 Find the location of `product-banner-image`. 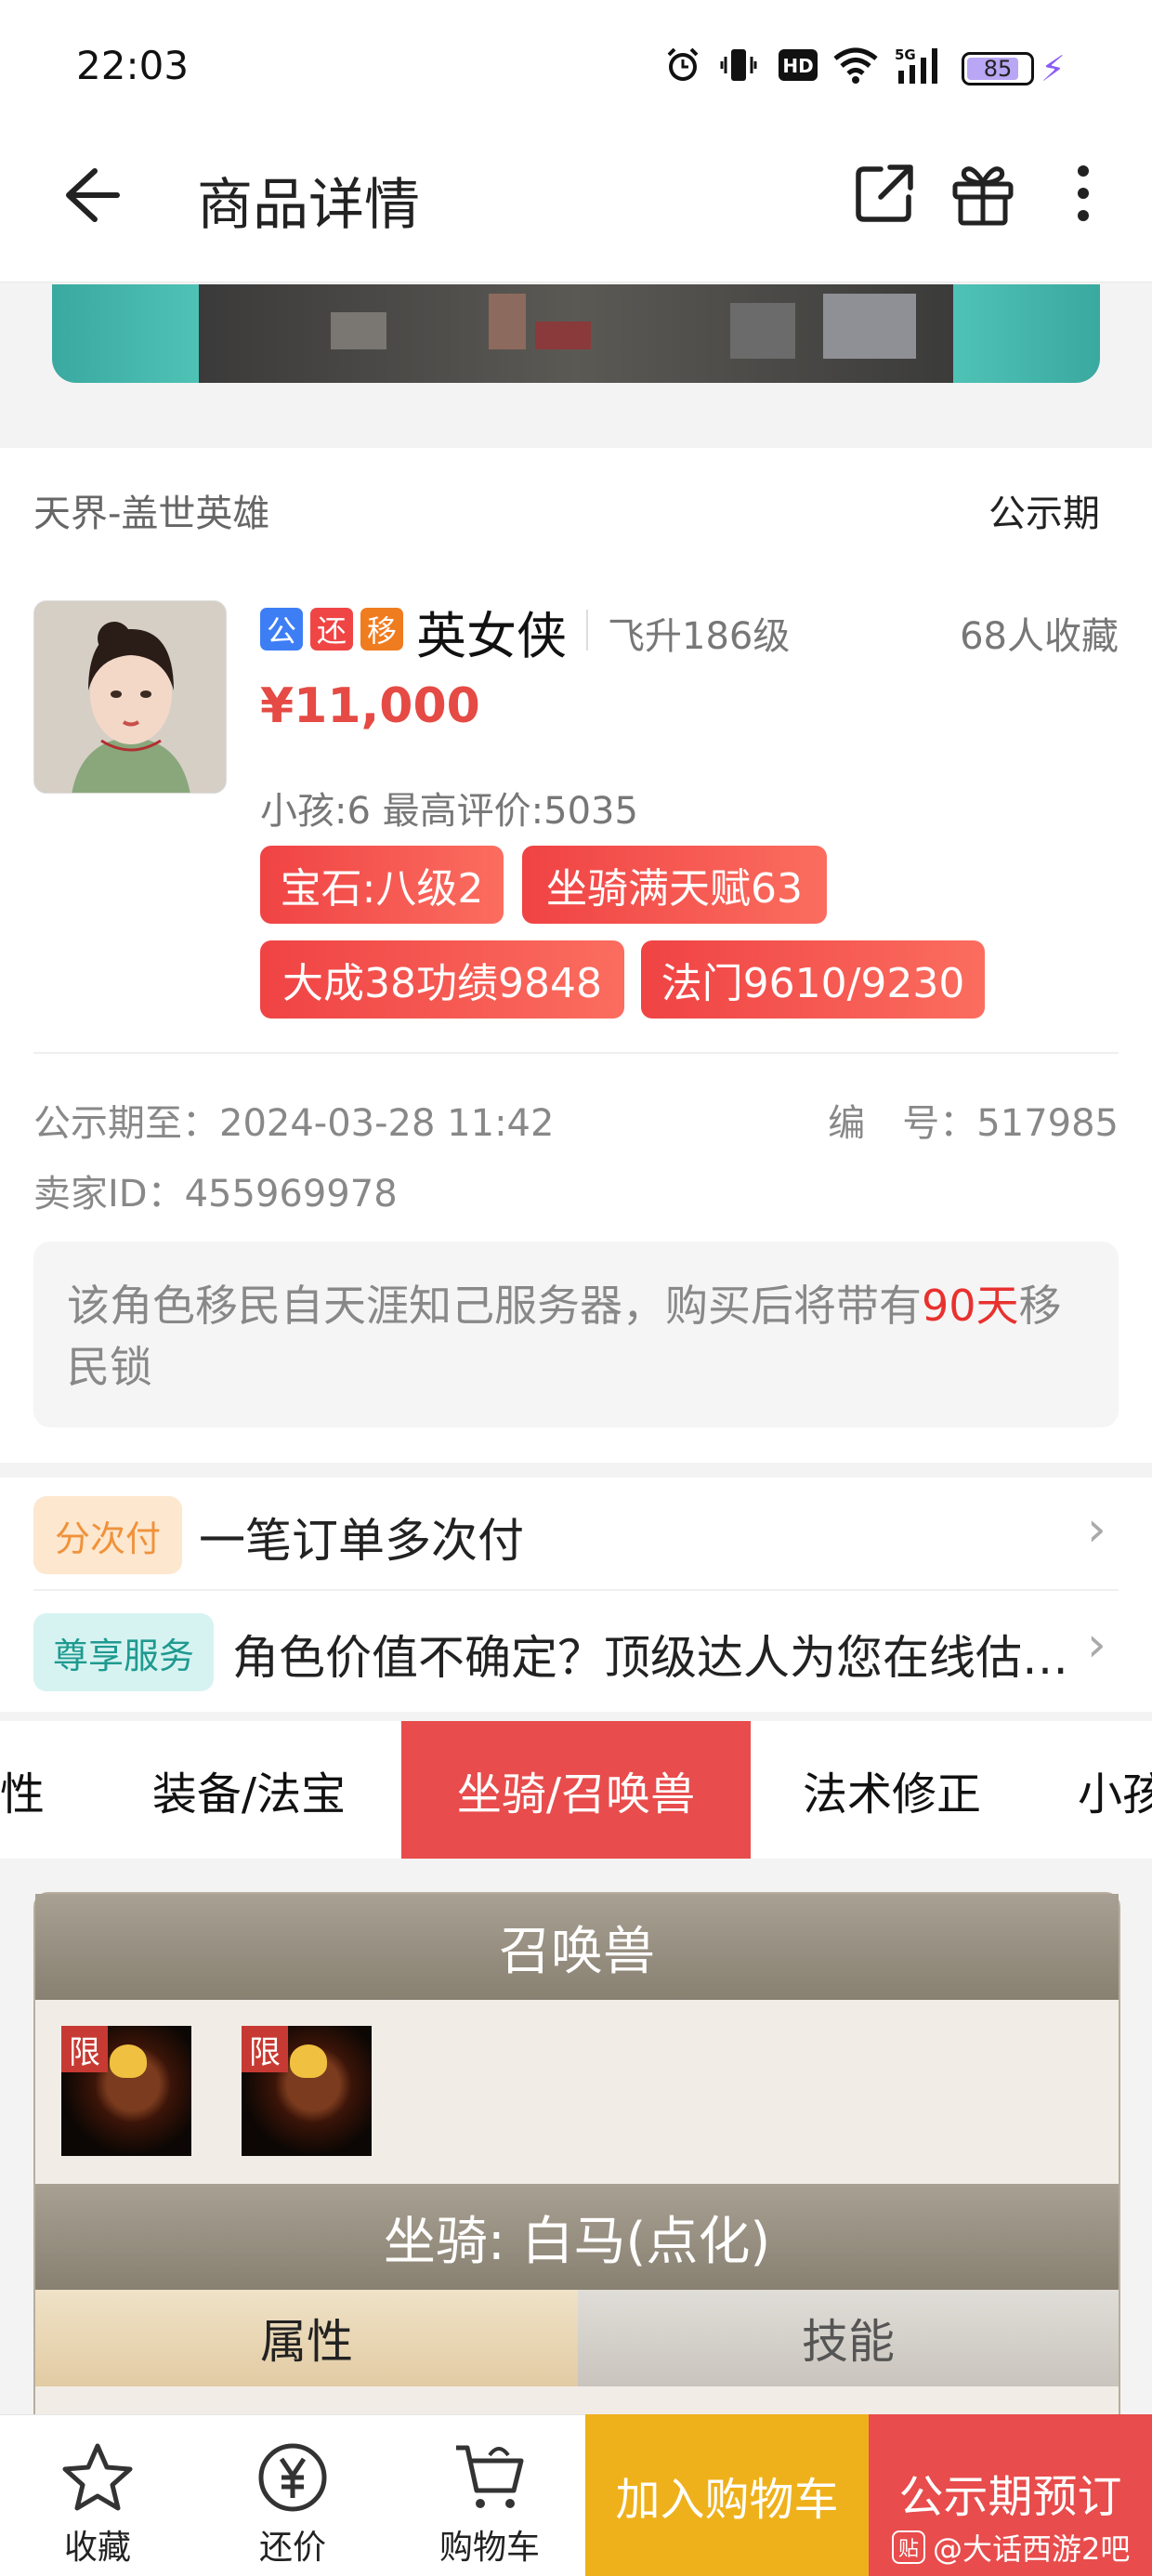

product-banner-image is located at coordinates (576, 333).